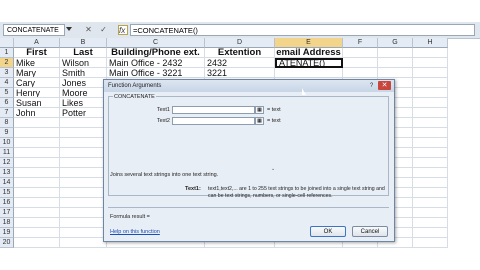 This screenshot has height=270, width=480. I want to click on ok-button: OK, so click(328, 231).